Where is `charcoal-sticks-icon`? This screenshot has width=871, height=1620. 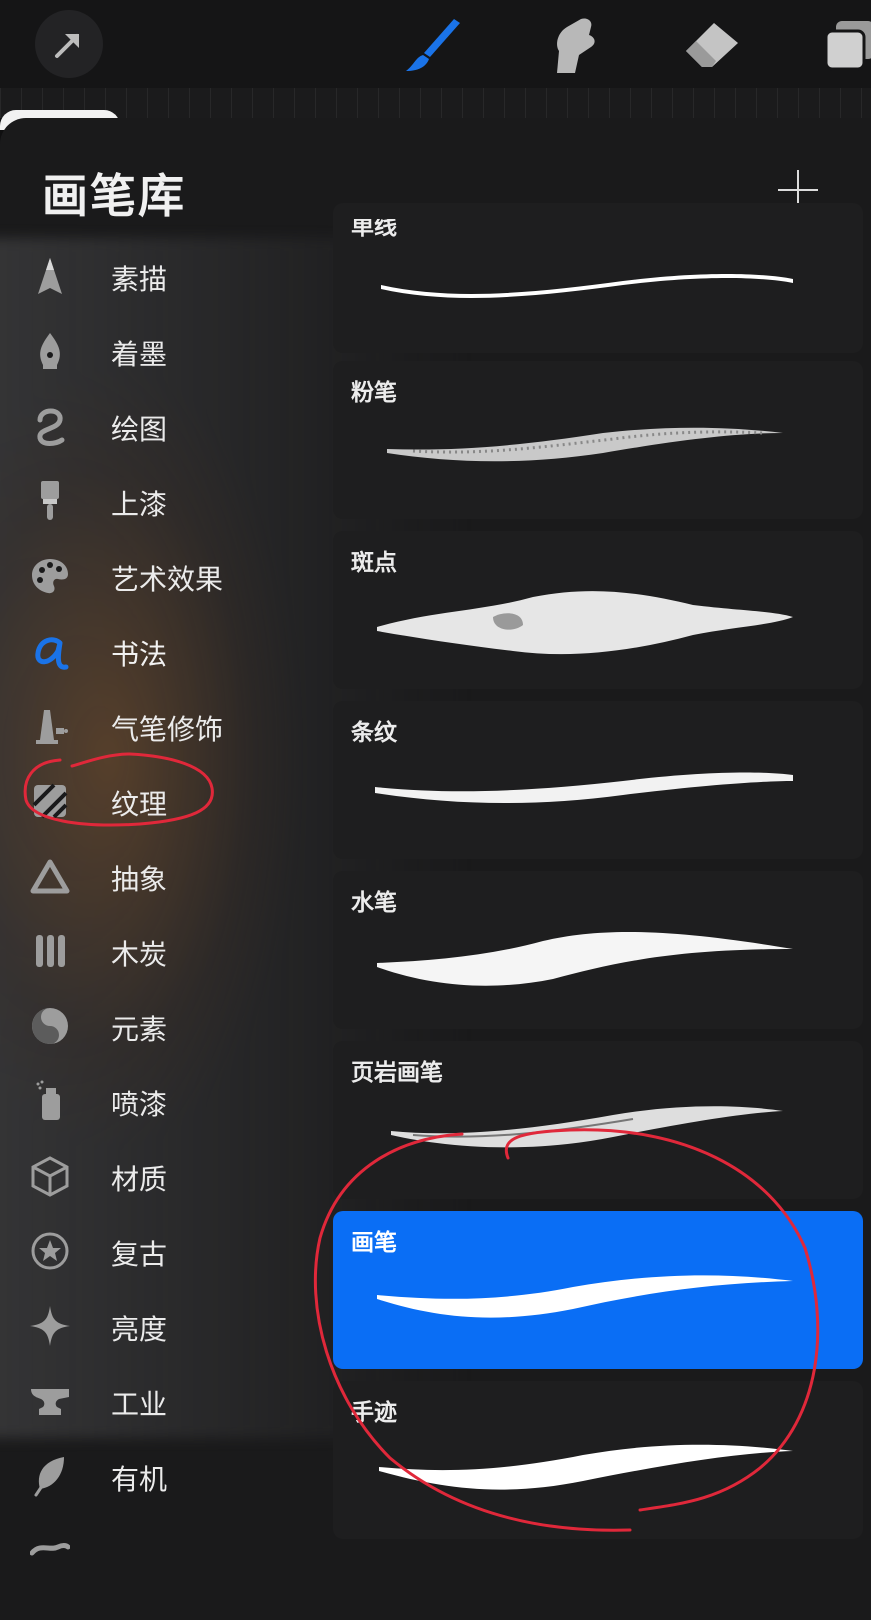
charcoal-sticks-icon is located at coordinates (50, 951).